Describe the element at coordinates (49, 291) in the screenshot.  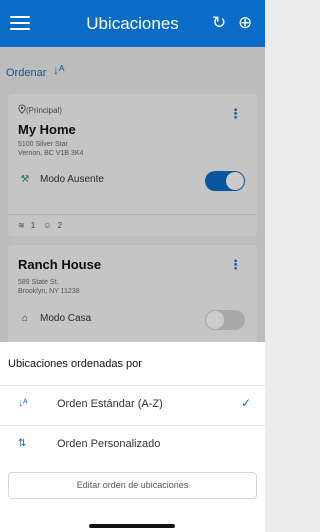
I see `address-line2: Brooklyn, NY 11238` at that location.